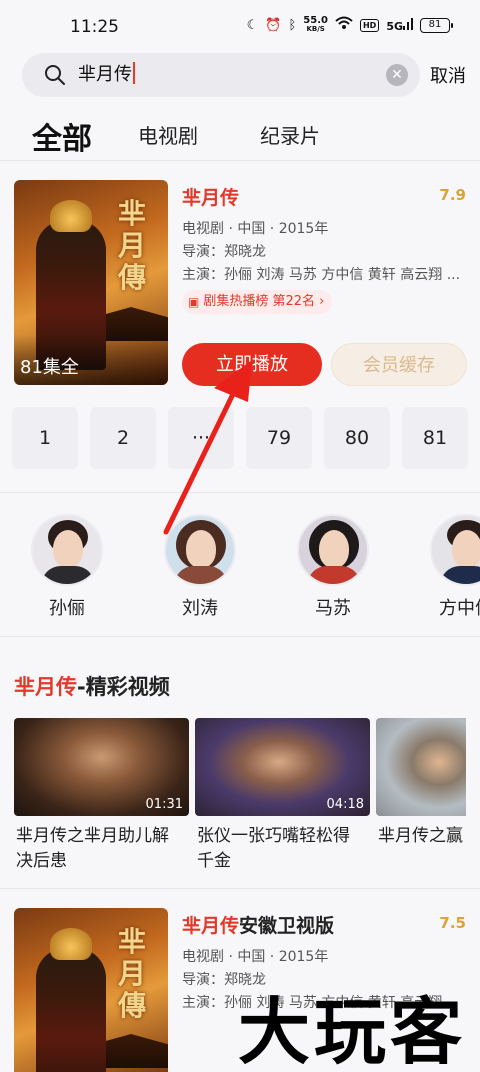 Image resolution: width=480 pixels, height=1072 pixels. Describe the element at coordinates (92, 849) in the screenshot. I see `video-title-1: 芈月传之芈月助儿解 决后患` at that location.